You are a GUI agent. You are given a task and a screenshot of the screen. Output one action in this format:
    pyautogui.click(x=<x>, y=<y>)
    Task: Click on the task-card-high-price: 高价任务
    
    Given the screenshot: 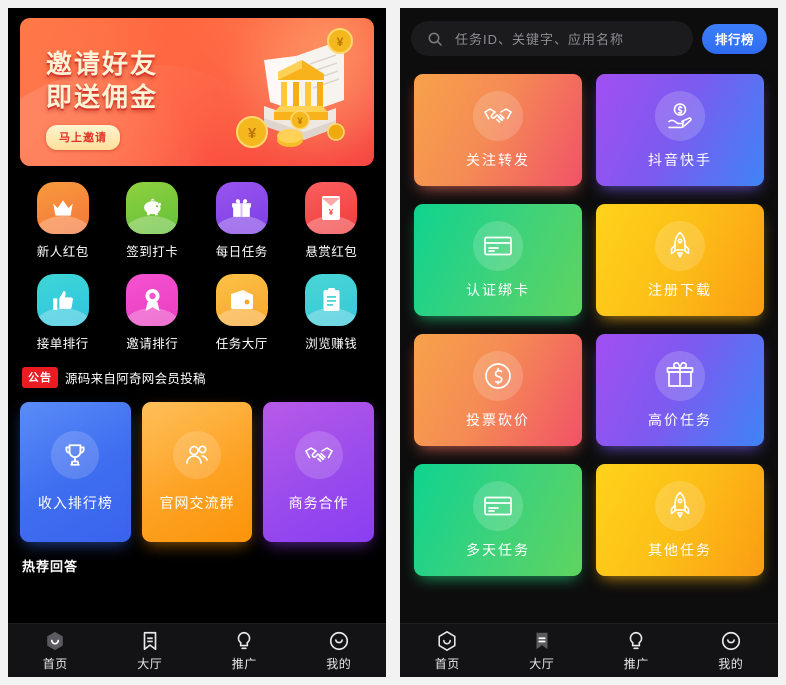 What is the action you would take?
    pyautogui.click(x=680, y=390)
    